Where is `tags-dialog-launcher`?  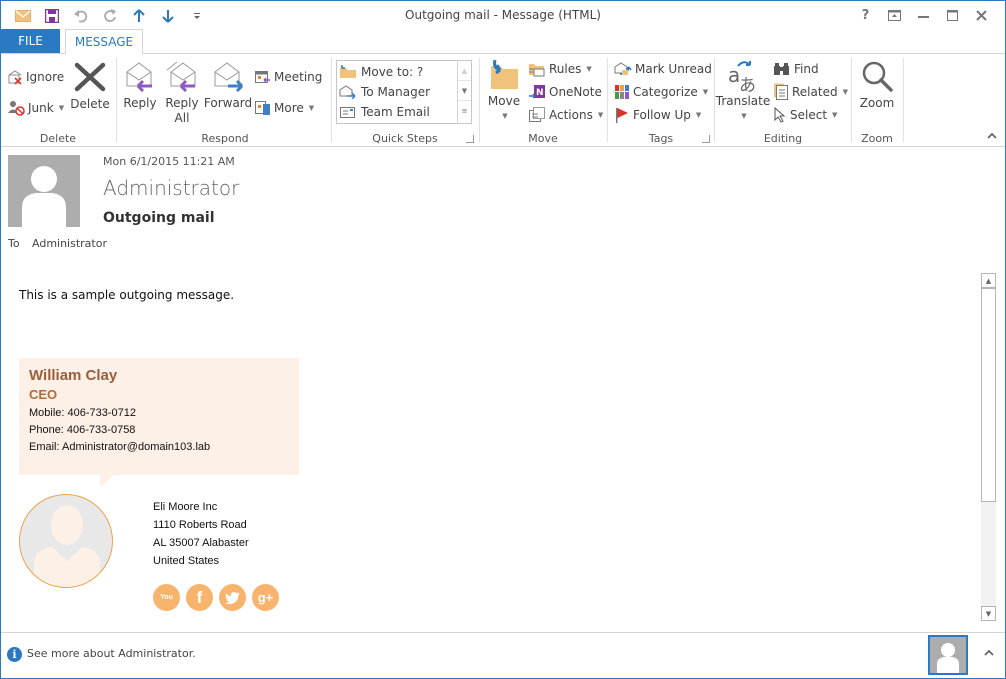
tags-dialog-launcher is located at coordinates (706, 139).